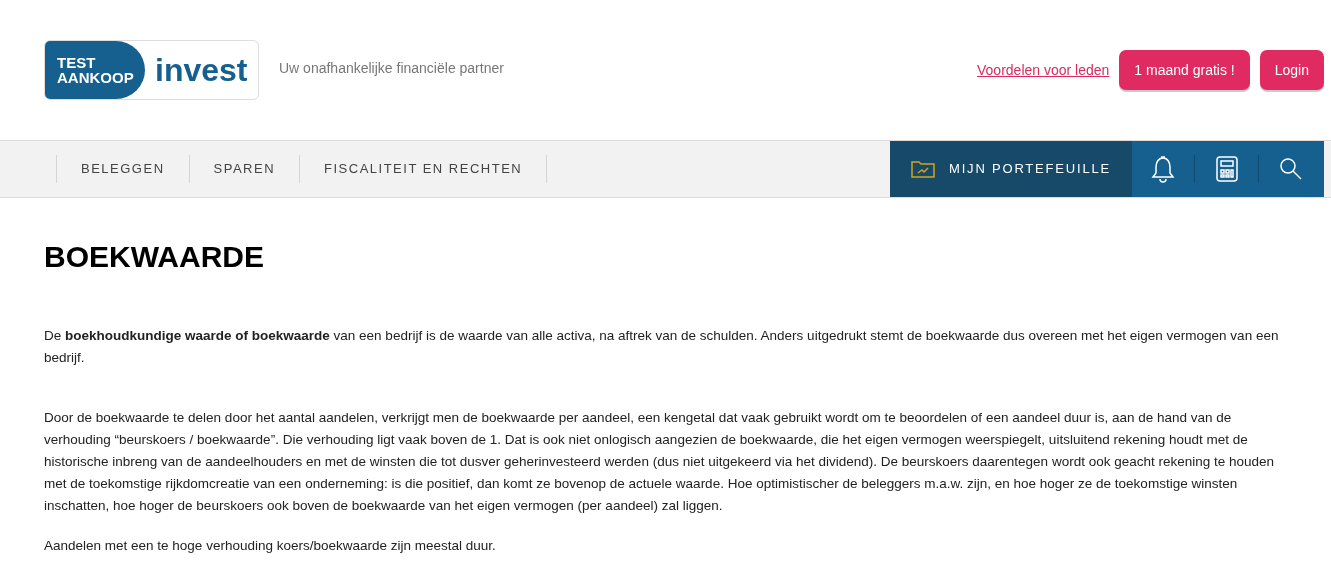  Describe the element at coordinates (1043, 70) in the screenshot. I see `members-link: Voordelen voor leden` at that location.